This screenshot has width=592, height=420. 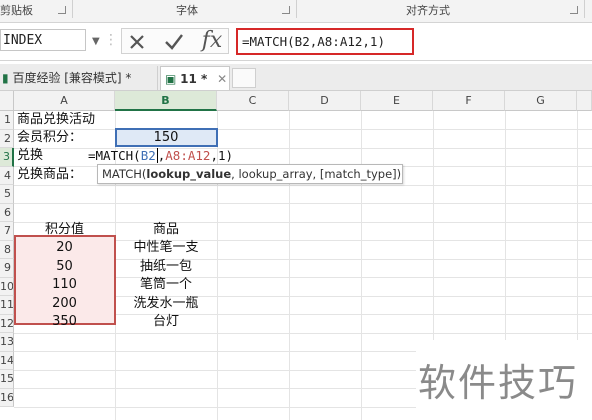 What do you see at coordinates (160, 156) in the screenshot?
I see `cell-b3-editing: =MATCH(B2 ,A8:A12,1)` at bounding box center [160, 156].